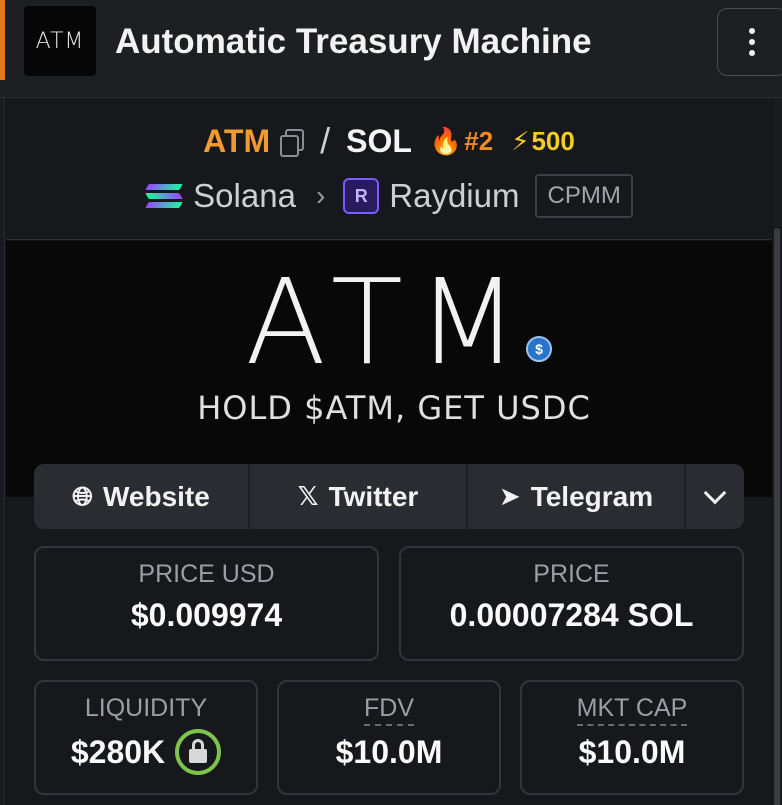  What do you see at coordinates (478, 141) in the screenshot?
I see `trending-rank: #2` at bounding box center [478, 141].